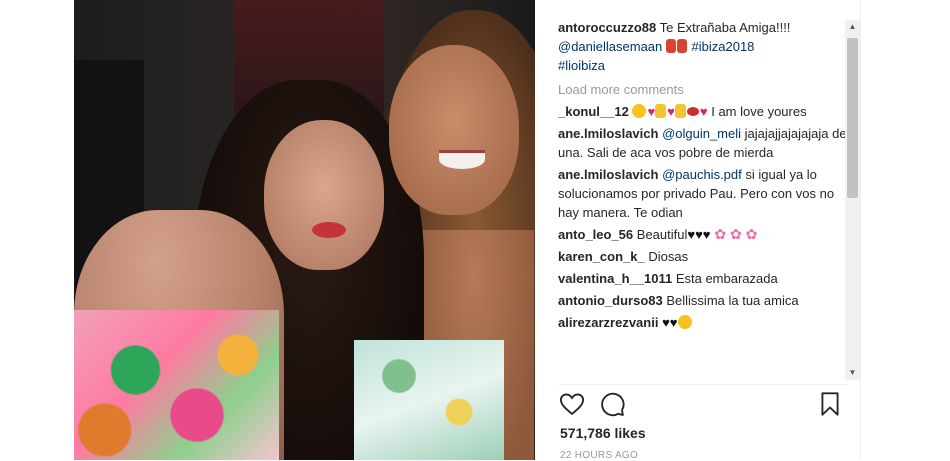 The height and width of the screenshot is (461, 950). What do you see at coordinates (670, 322) in the screenshot?
I see `black-heart-emoji-icon: ♥♥` at bounding box center [670, 322].